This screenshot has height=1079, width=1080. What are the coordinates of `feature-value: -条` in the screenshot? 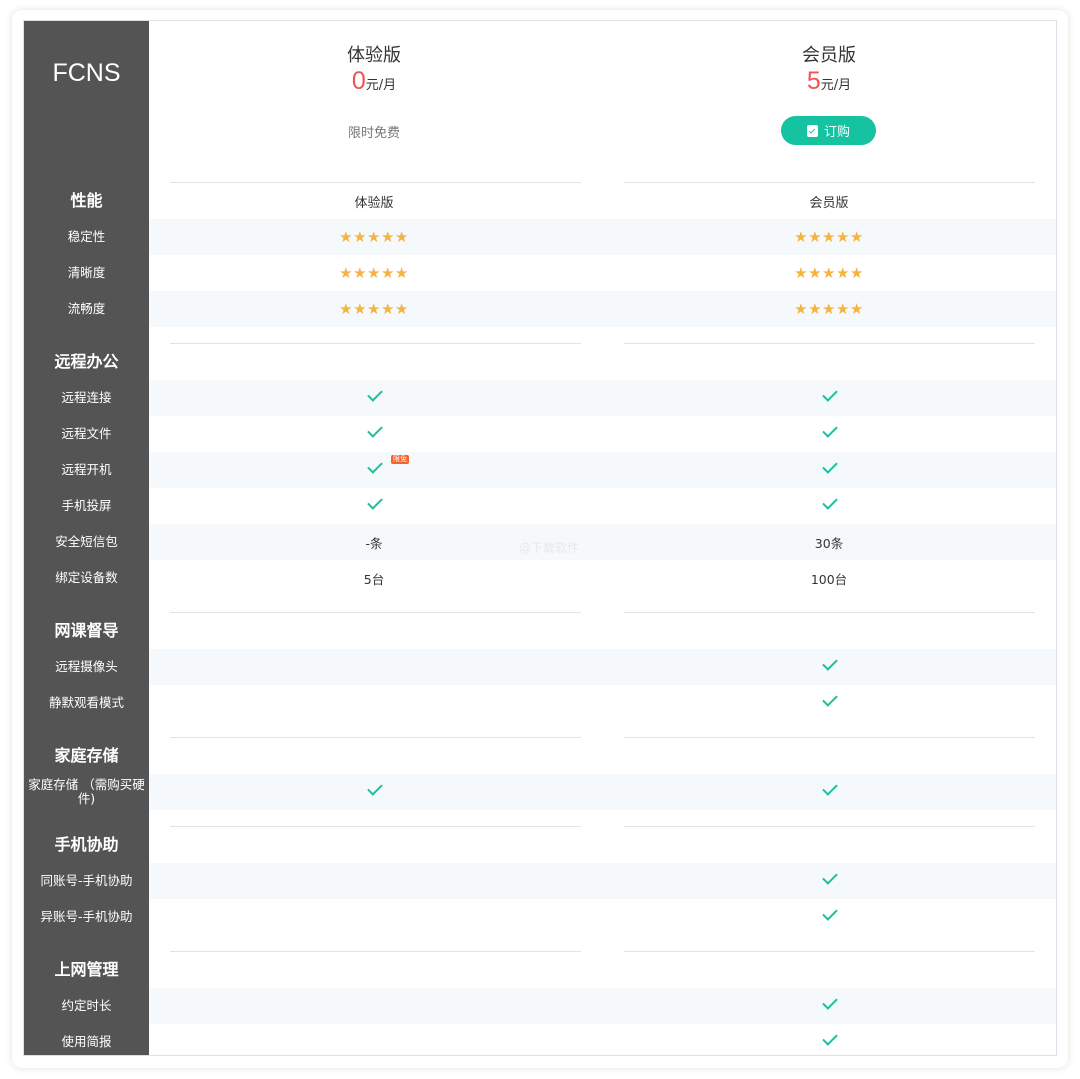 It's located at (374, 542).